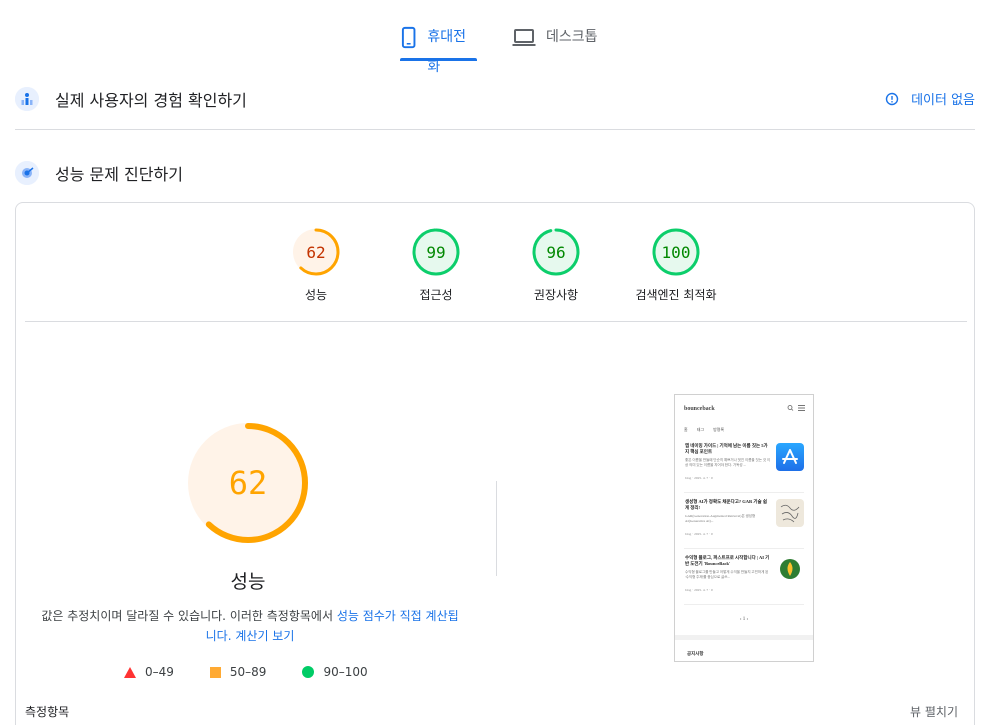 The image size is (993, 725). Describe the element at coordinates (790, 457) in the screenshot. I see `app-store-icon` at that location.